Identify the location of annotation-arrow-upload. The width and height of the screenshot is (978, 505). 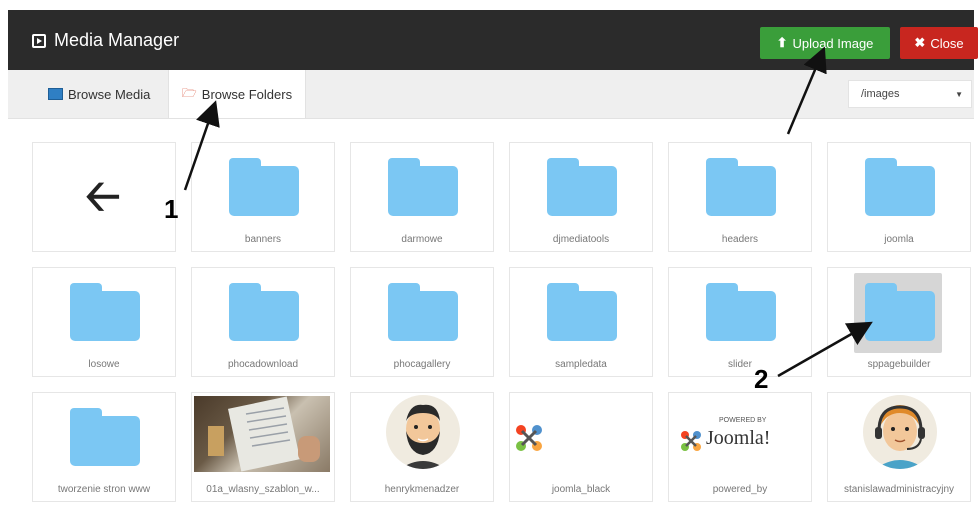
(806, 90).